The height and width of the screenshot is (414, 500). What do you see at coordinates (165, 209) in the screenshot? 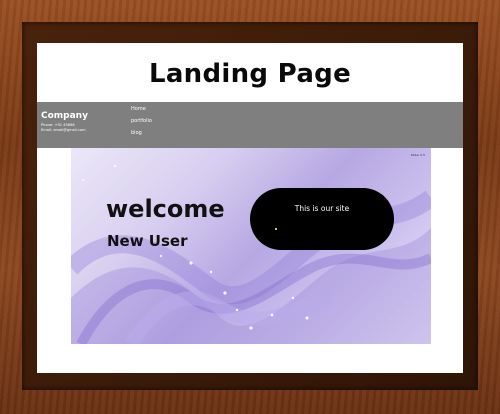
I see `welcome-heading: welcome` at bounding box center [165, 209].